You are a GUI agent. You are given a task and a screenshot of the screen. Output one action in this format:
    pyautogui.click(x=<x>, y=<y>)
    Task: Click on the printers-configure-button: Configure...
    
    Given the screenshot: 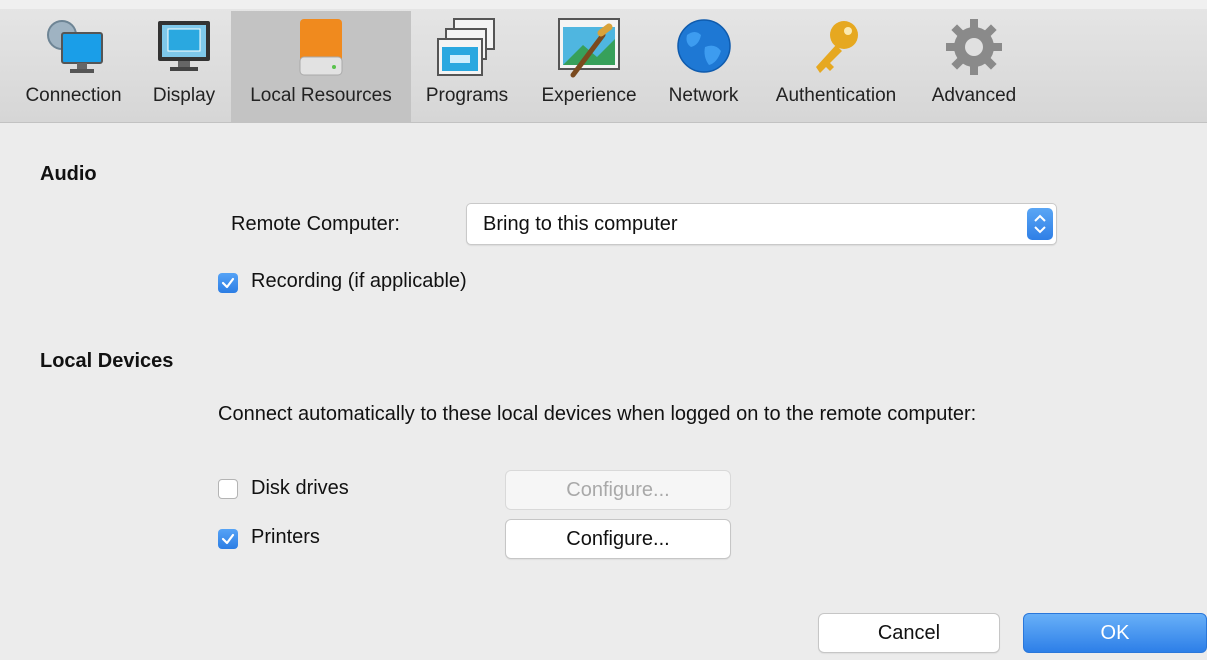 What is the action you would take?
    pyautogui.click(x=618, y=539)
    